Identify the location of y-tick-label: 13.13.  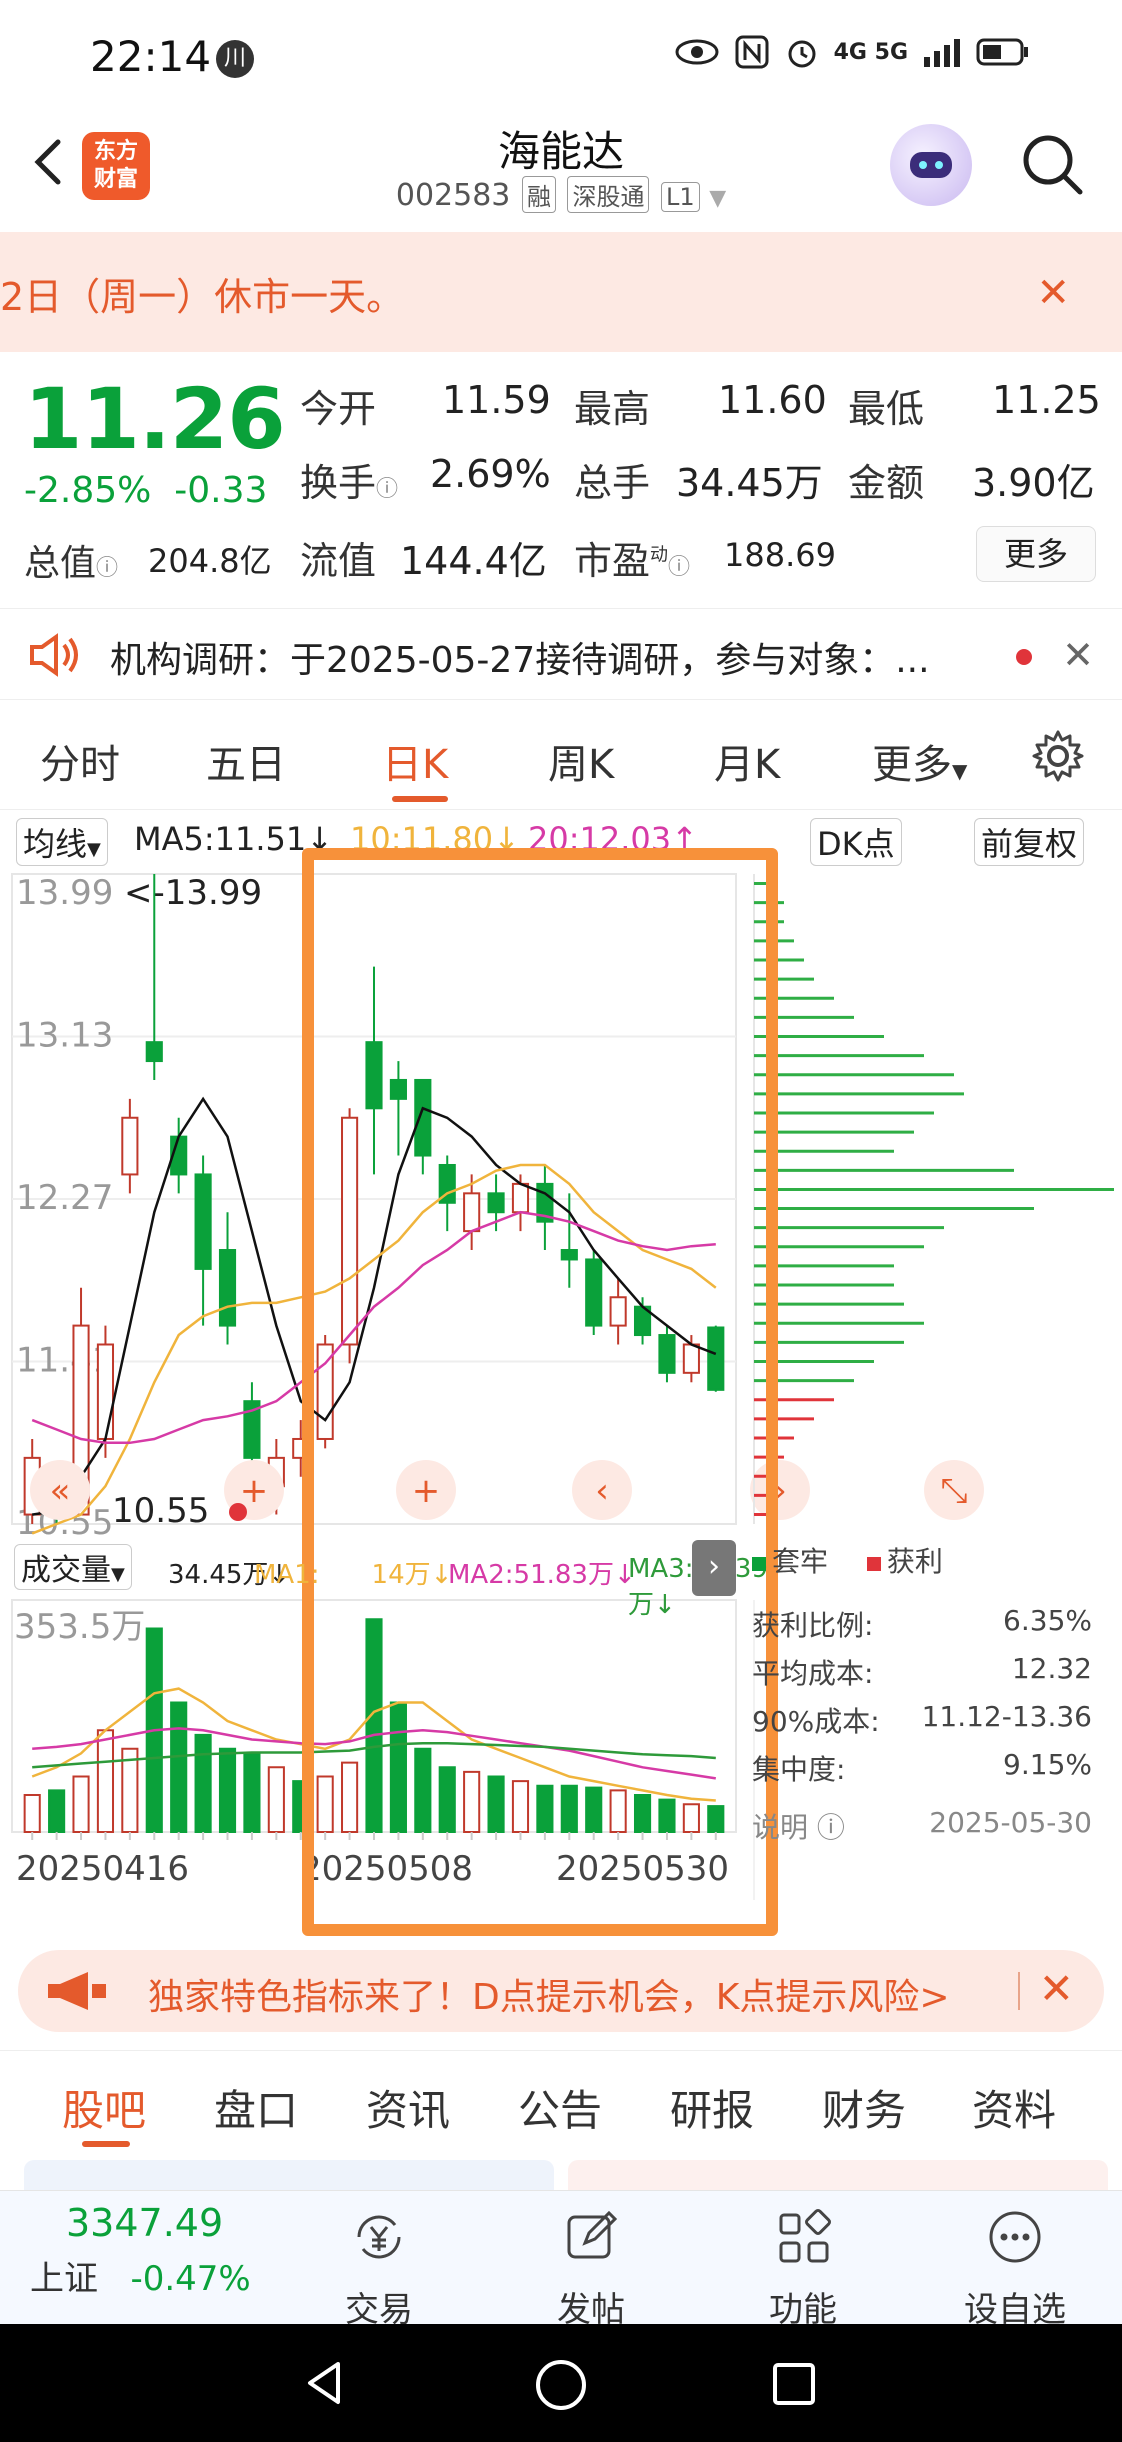
(64, 1036).